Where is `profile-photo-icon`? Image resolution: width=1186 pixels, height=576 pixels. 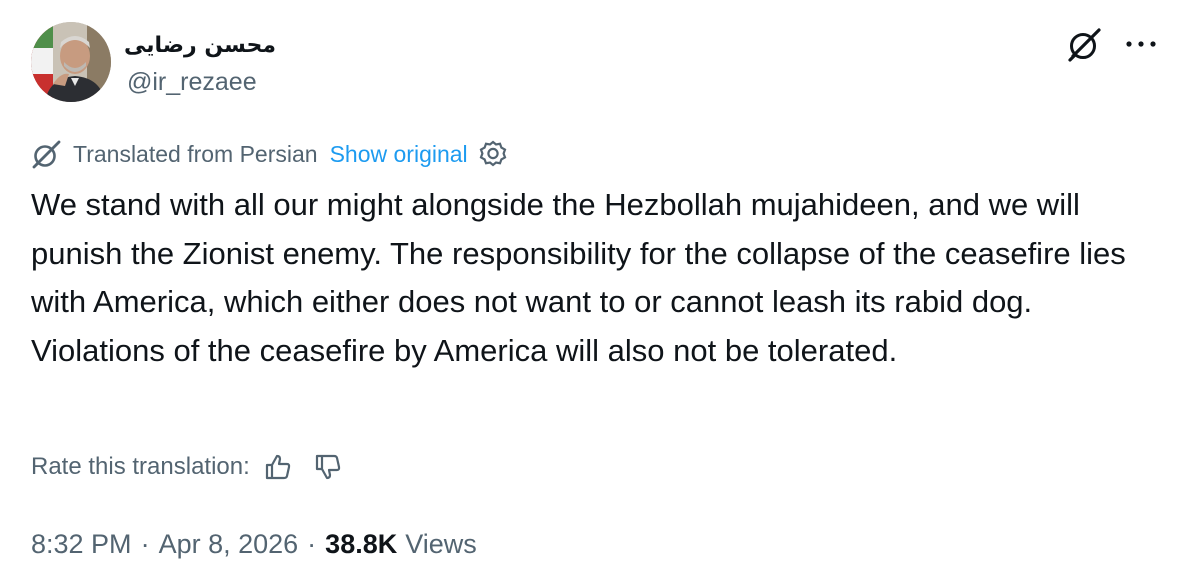
profile-photo-icon is located at coordinates (71, 62).